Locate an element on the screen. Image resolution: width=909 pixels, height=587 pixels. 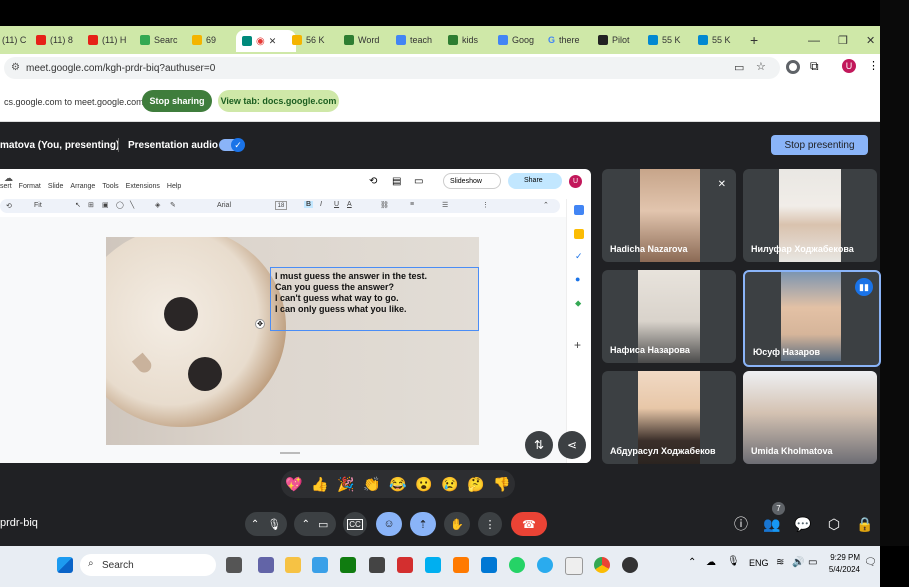
browser-tab: Pilot is located at coordinates (621, 40).